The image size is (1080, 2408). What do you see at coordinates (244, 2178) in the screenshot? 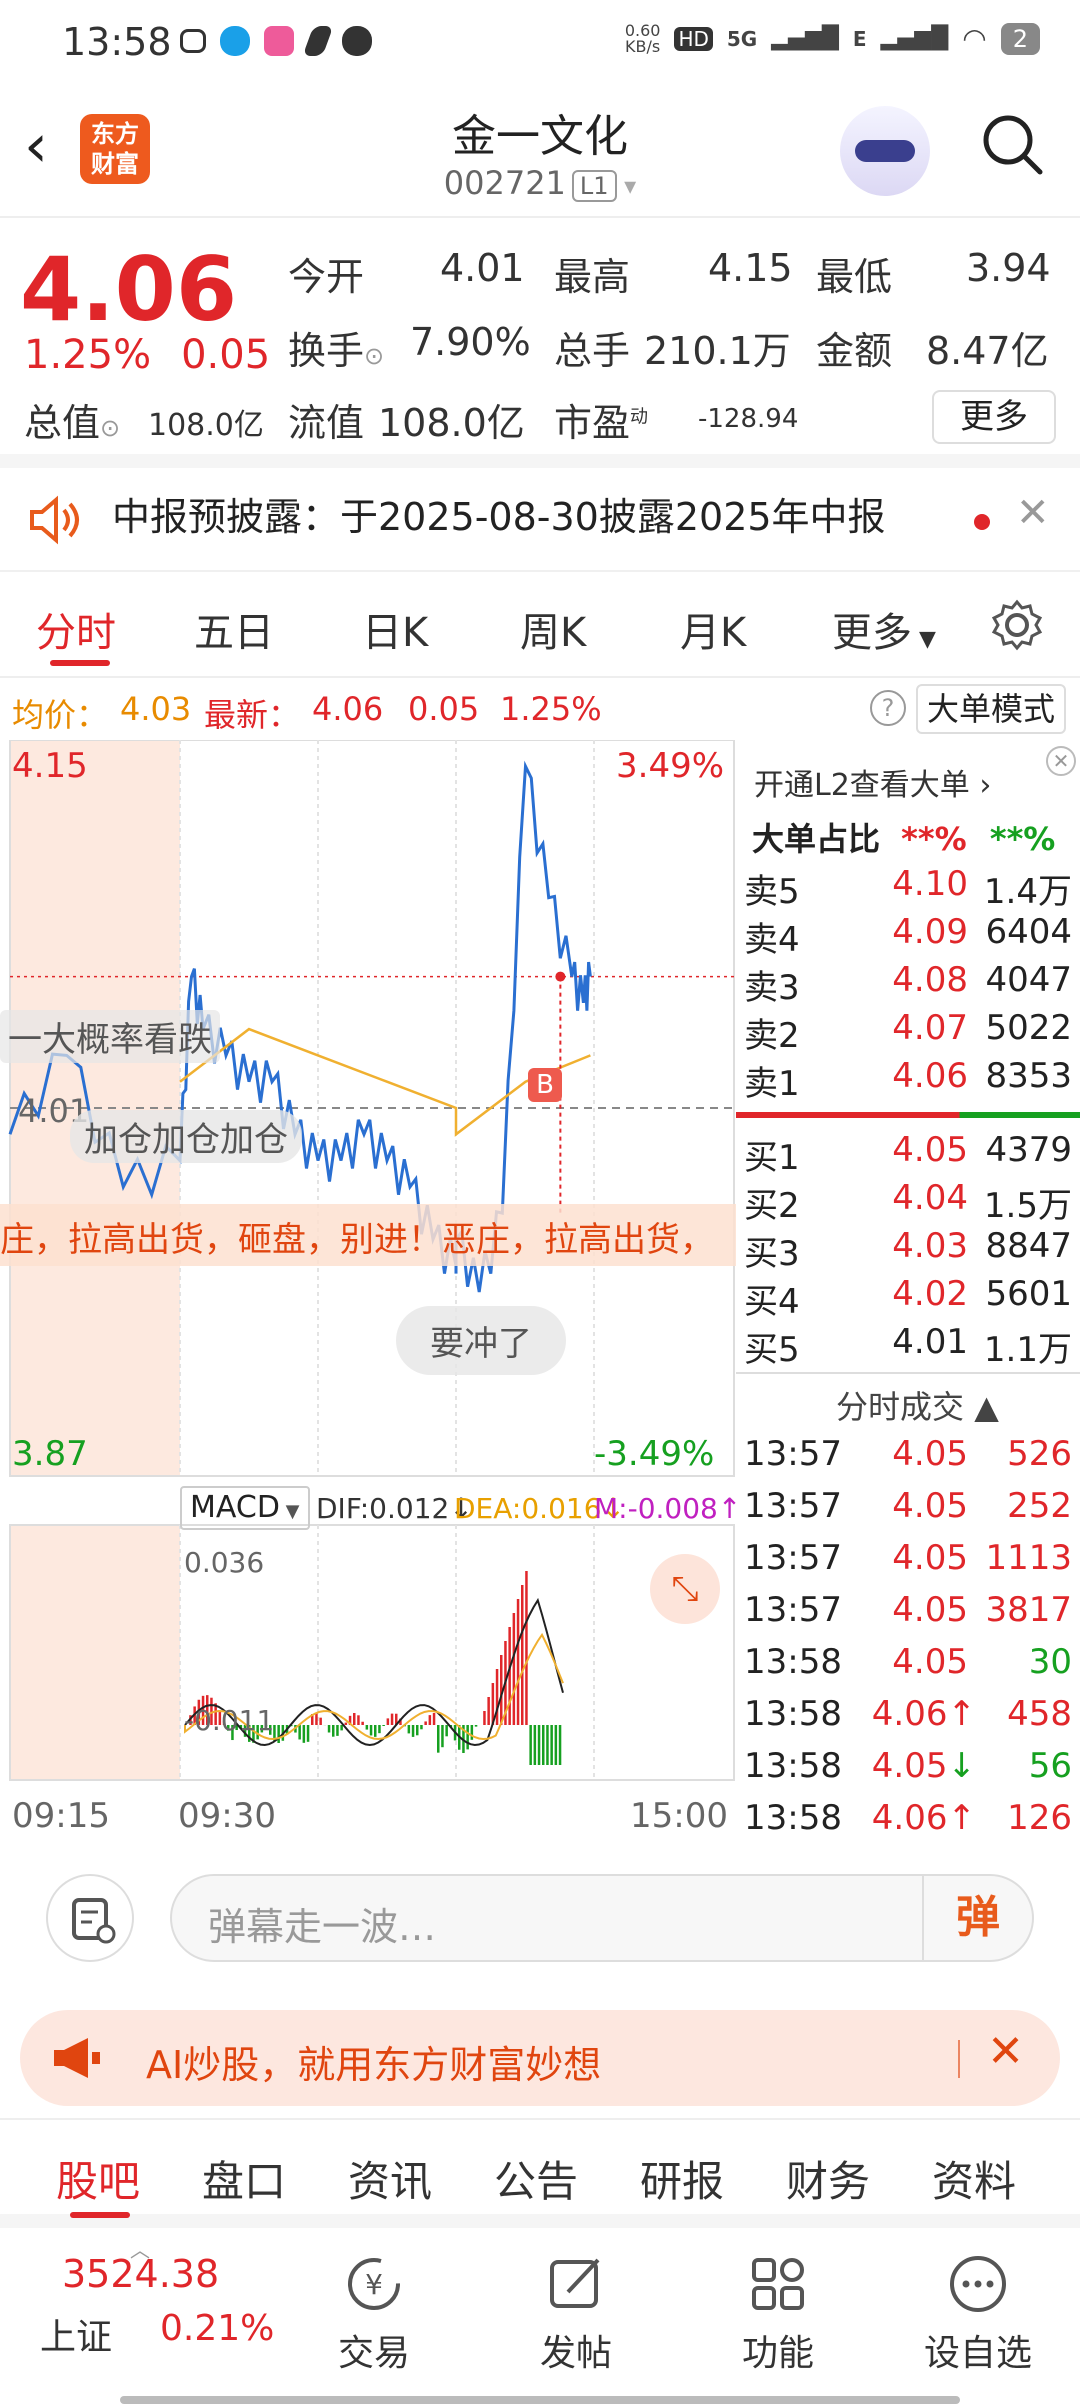
I see `tab-pankou: 盘口` at bounding box center [244, 2178].